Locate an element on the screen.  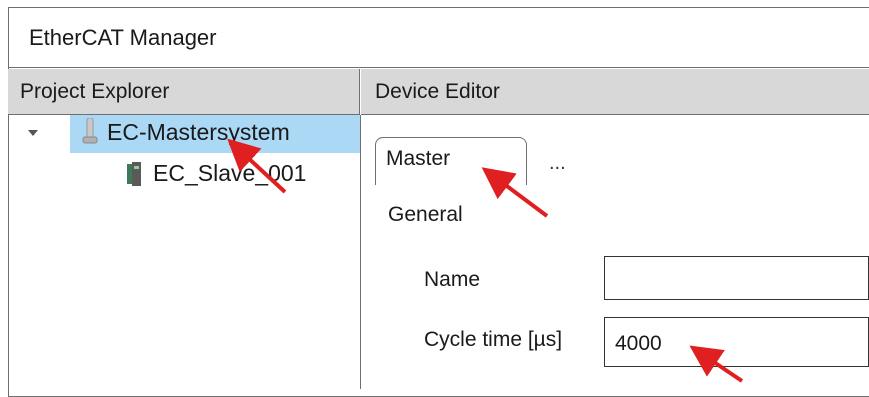
tree-item-label: EC_Slave_001 is located at coordinates (230, 173).